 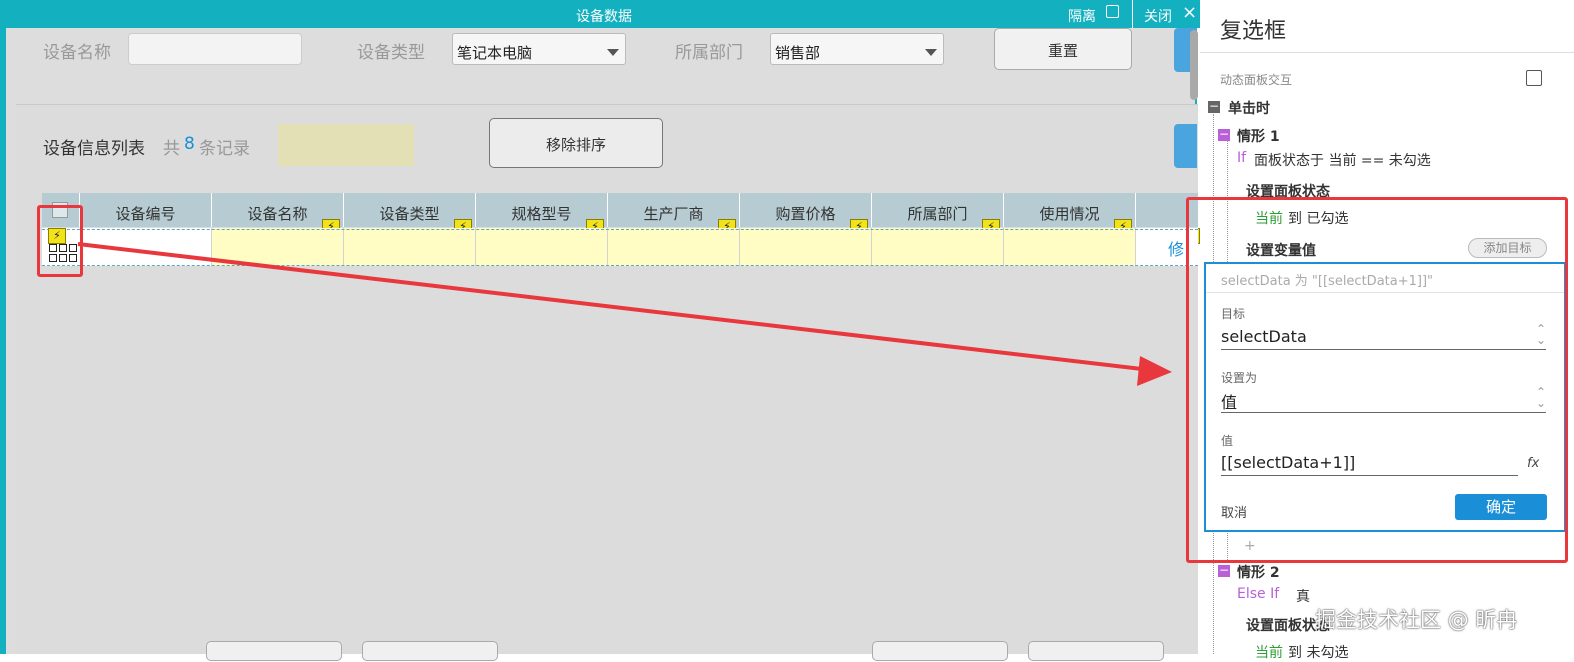 I want to click on panel-title: 复选框, so click(x=1253, y=31).